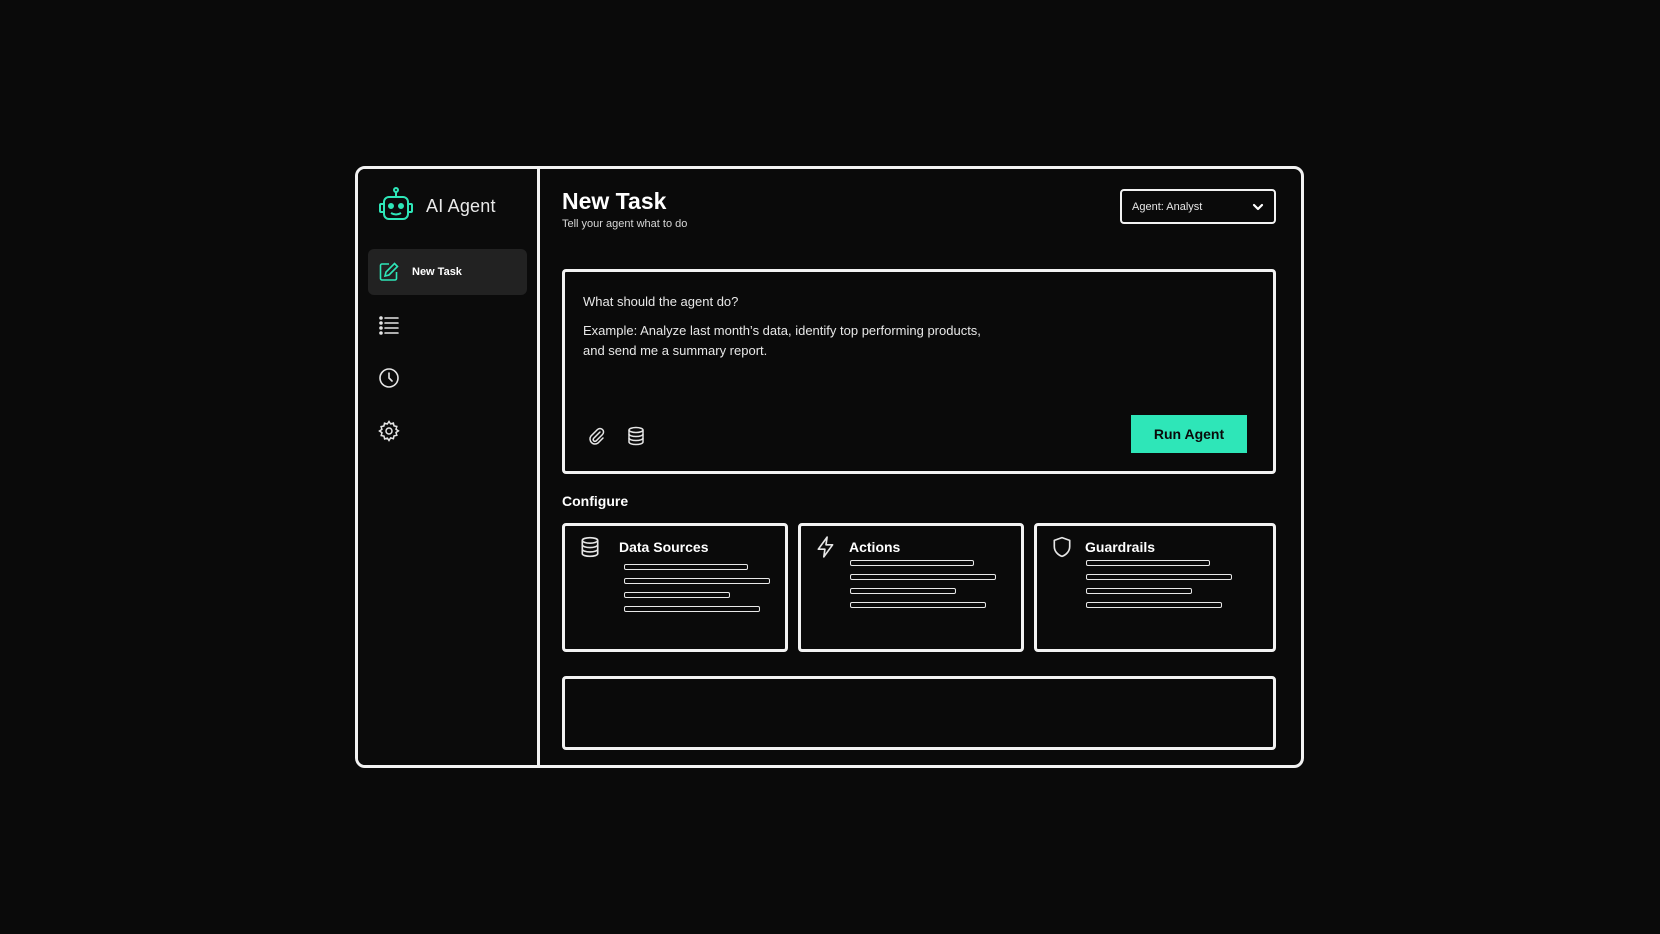 The image size is (1660, 934). What do you see at coordinates (449, 467) in the screenshot?
I see `sidebar: AI Agent New Task` at bounding box center [449, 467].